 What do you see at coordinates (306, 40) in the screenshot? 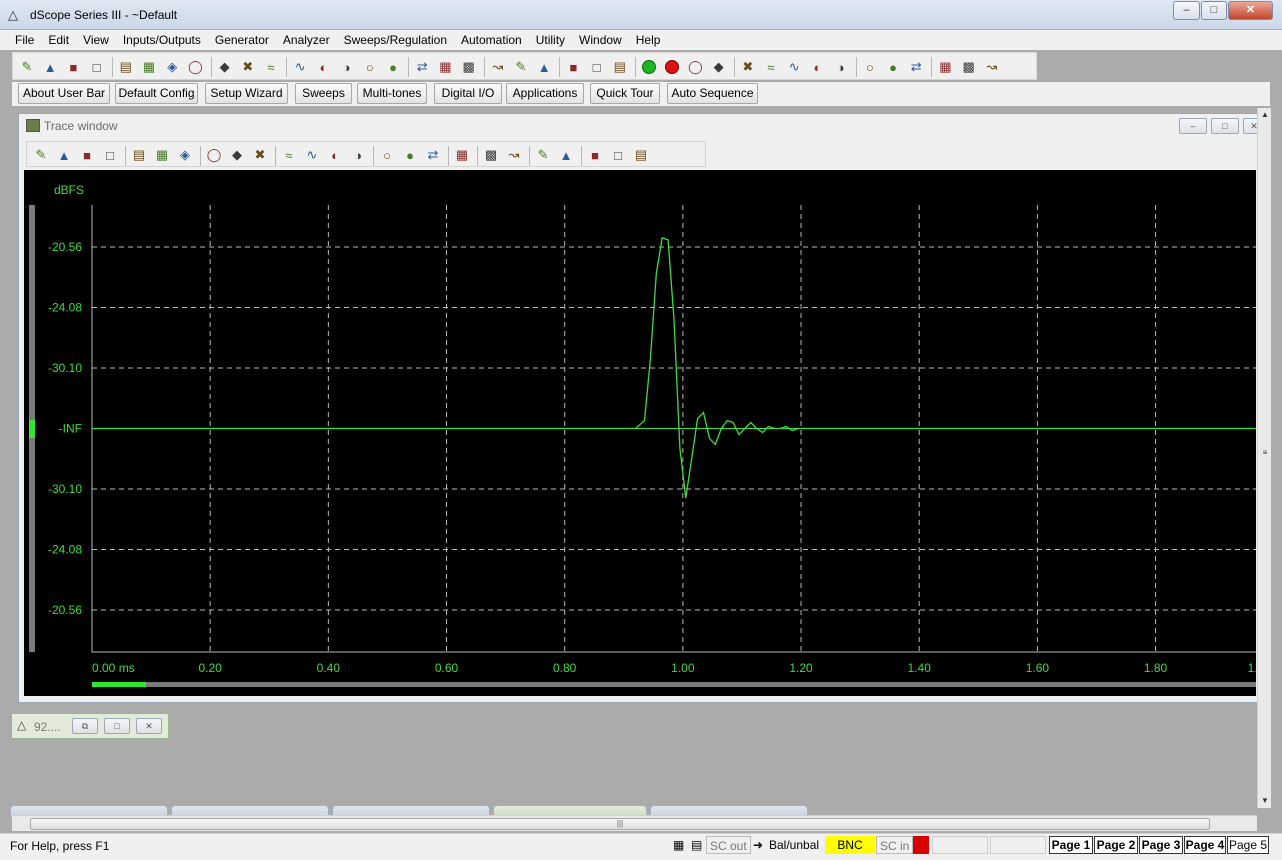
I see `menu-analyzer: Analyzer` at bounding box center [306, 40].